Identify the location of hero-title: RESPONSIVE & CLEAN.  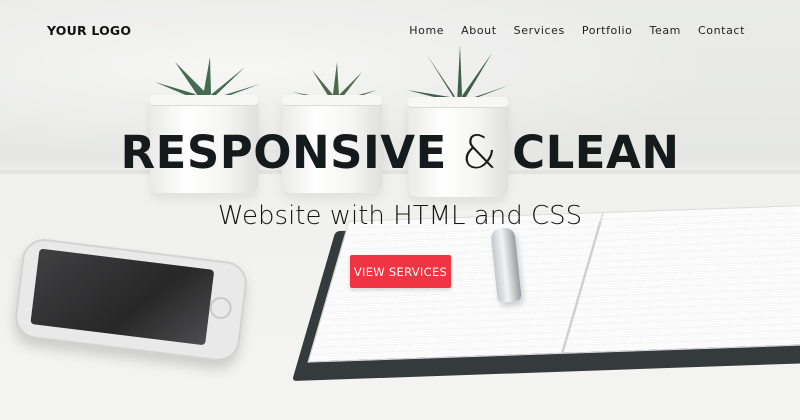
(400, 152).